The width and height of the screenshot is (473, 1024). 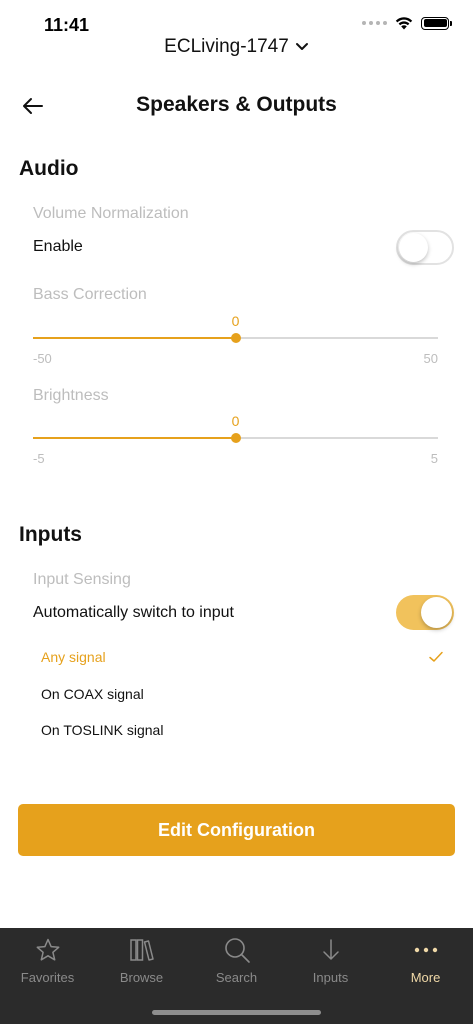 What do you see at coordinates (133, 612) in the screenshot?
I see `auto-switch-label: Automatically switch to input` at bounding box center [133, 612].